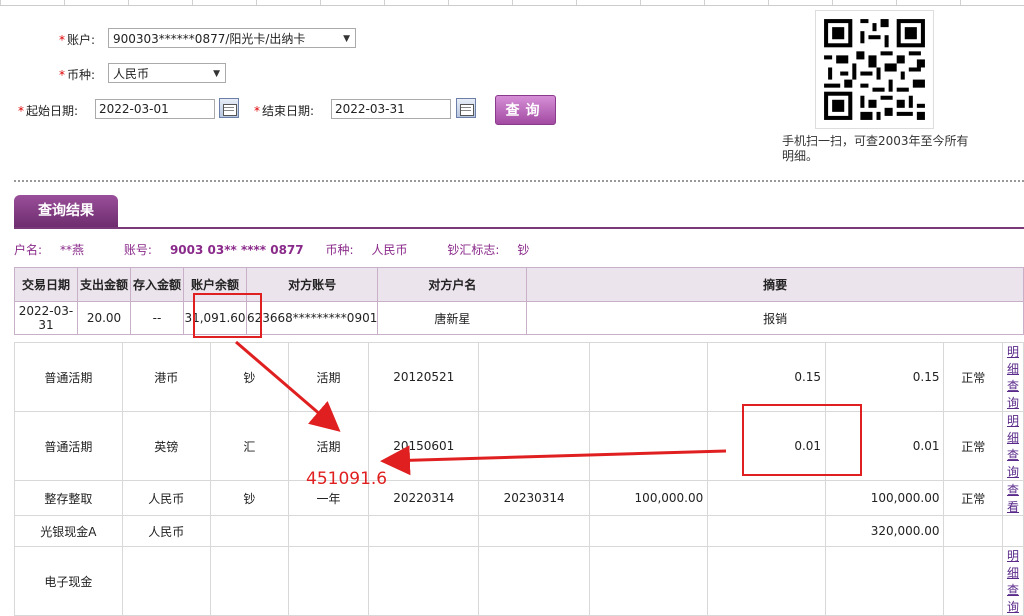  What do you see at coordinates (1013, 581) in the screenshot?
I see `detail-query-link: 明细查询` at bounding box center [1013, 581].